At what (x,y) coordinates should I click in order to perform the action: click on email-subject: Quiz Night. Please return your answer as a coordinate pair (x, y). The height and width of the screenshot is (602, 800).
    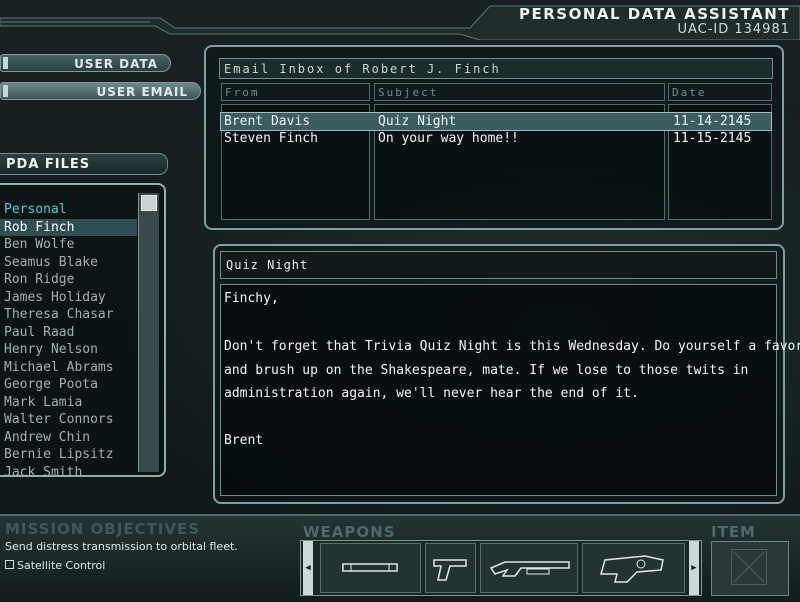
    Looking at the image, I should click on (417, 121).